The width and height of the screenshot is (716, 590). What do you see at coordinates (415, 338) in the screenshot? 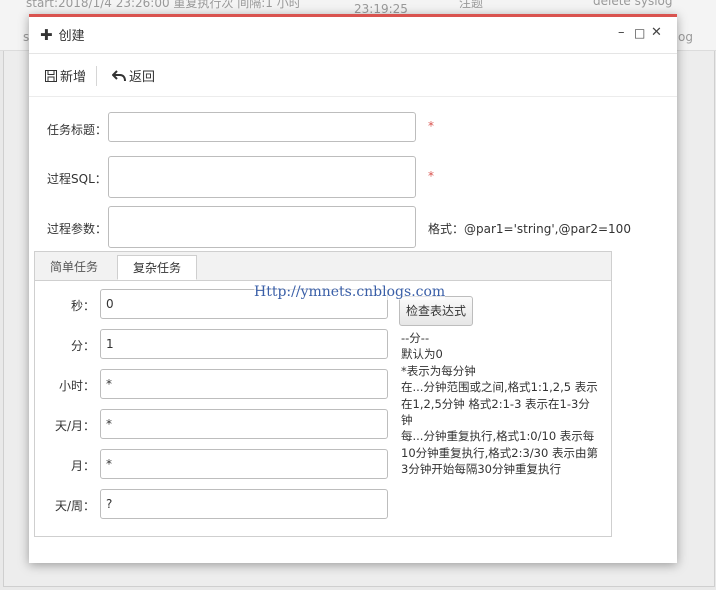
I see `help-line: --分--` at bounding box center [415, 338].